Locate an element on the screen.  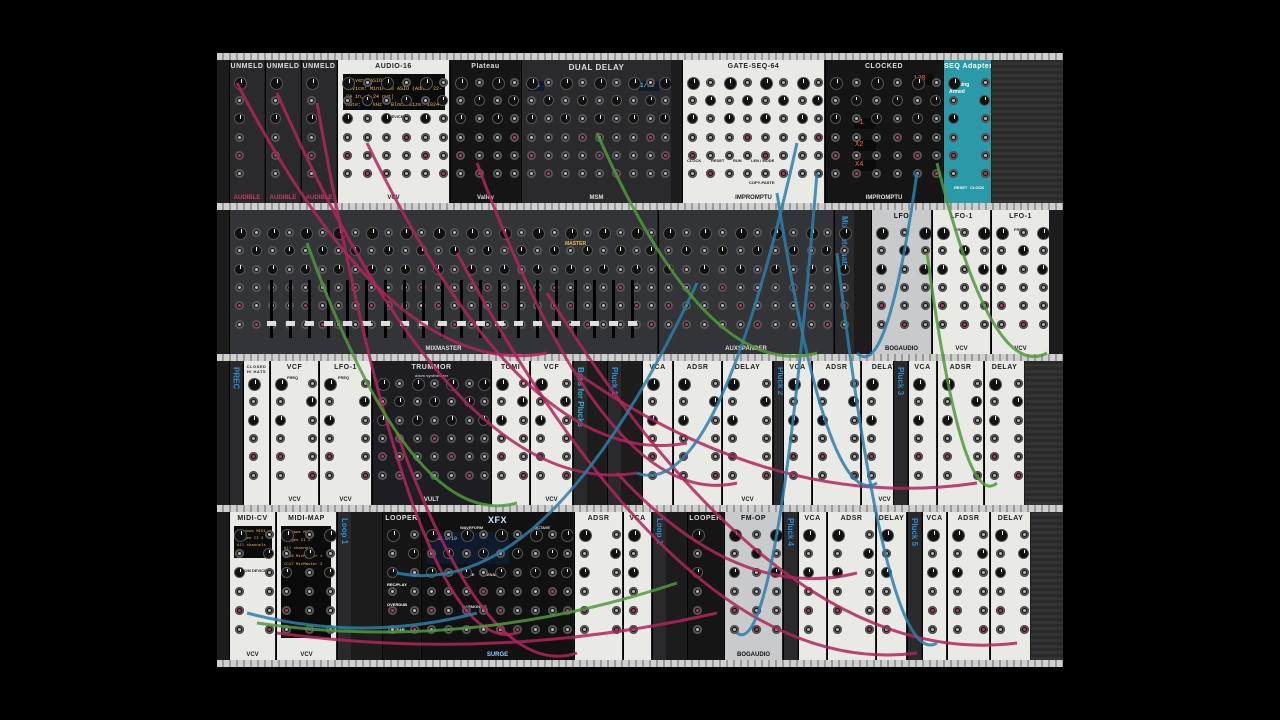
vca-module: VCA is located at coordinates (934, 586).